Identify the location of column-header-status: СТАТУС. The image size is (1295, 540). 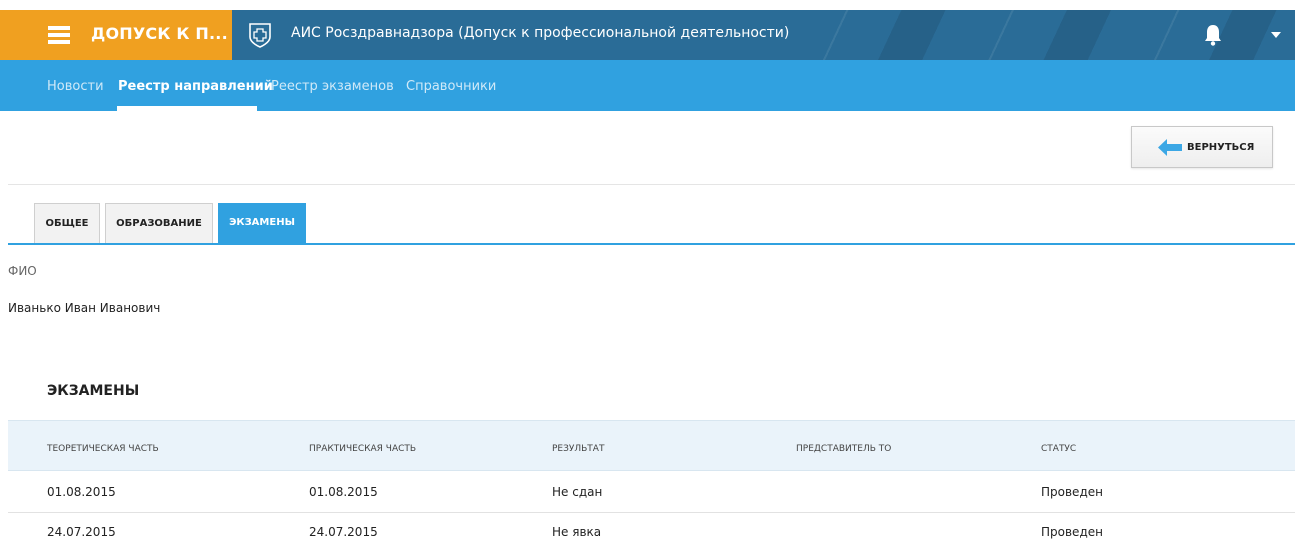
(1058, 449).